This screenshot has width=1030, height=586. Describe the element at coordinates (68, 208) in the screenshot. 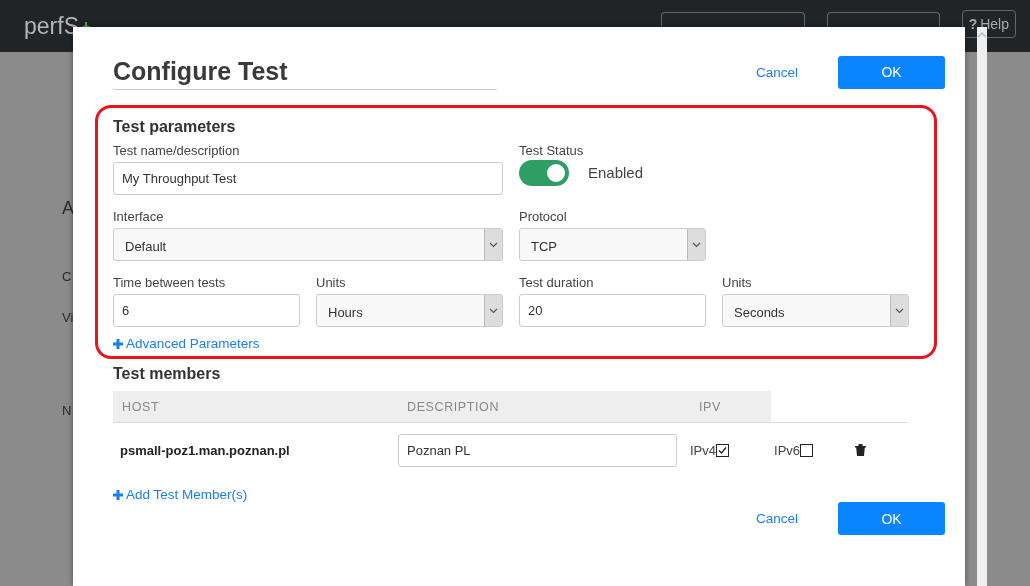

I see `background-text: A` at that location.